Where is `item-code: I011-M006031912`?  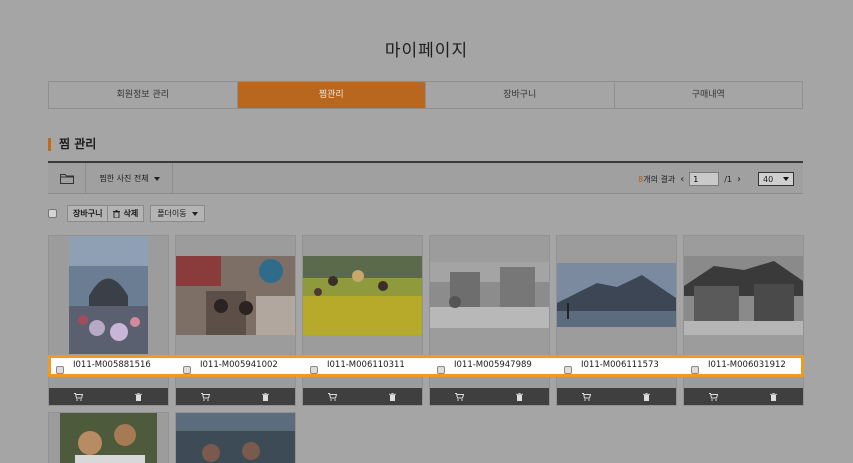 item-code: I011-M006031912 is located at coordinates (747, 365).